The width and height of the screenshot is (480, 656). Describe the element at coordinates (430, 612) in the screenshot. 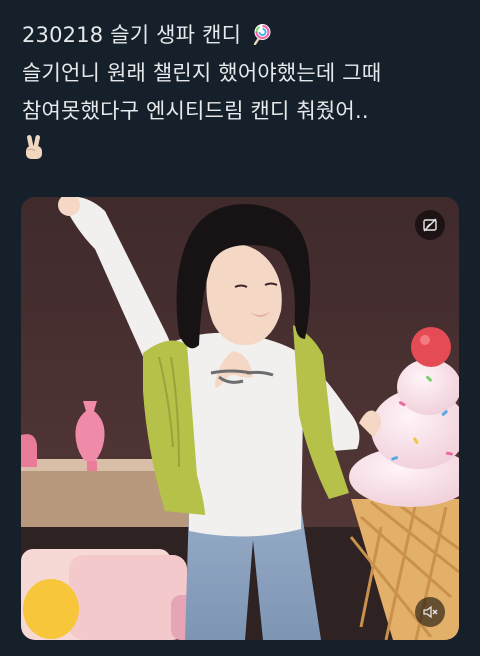

I see `muted-speaker-icon` at that location.